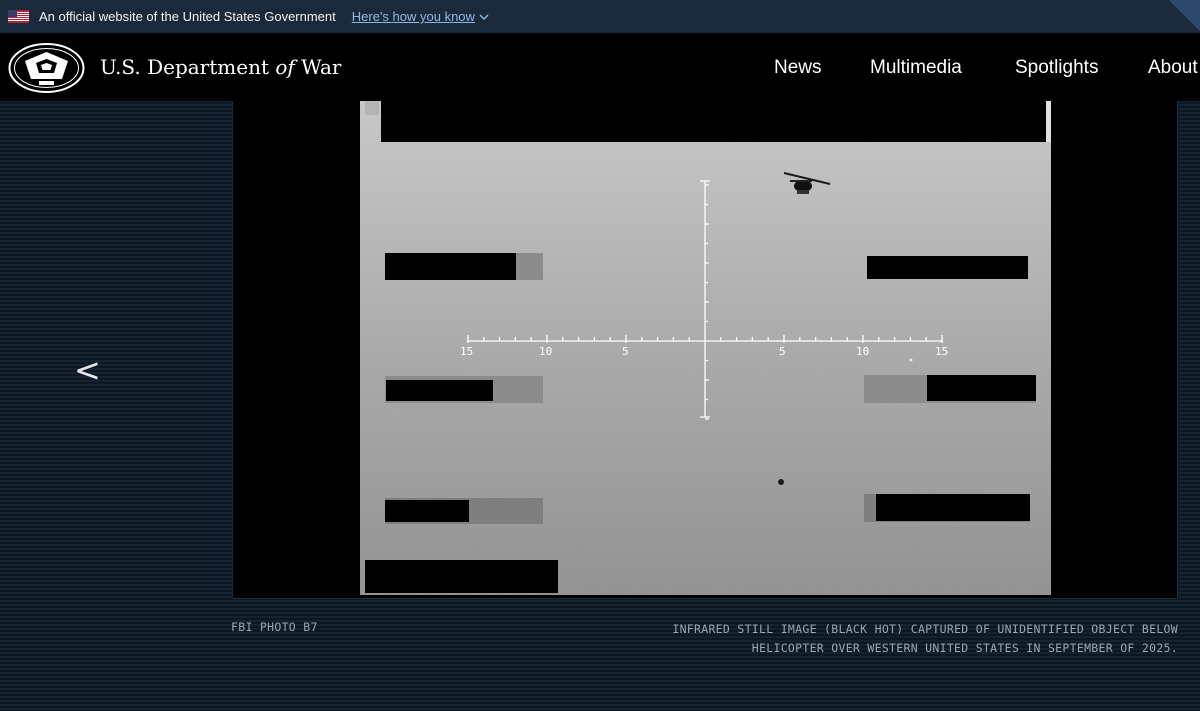 This screenshot has width=1200, height=711. What do you see at coordinates (941, 351) in the screenshot?
I see `scale-label-right-15: 15` at bounding box center [941, 351].